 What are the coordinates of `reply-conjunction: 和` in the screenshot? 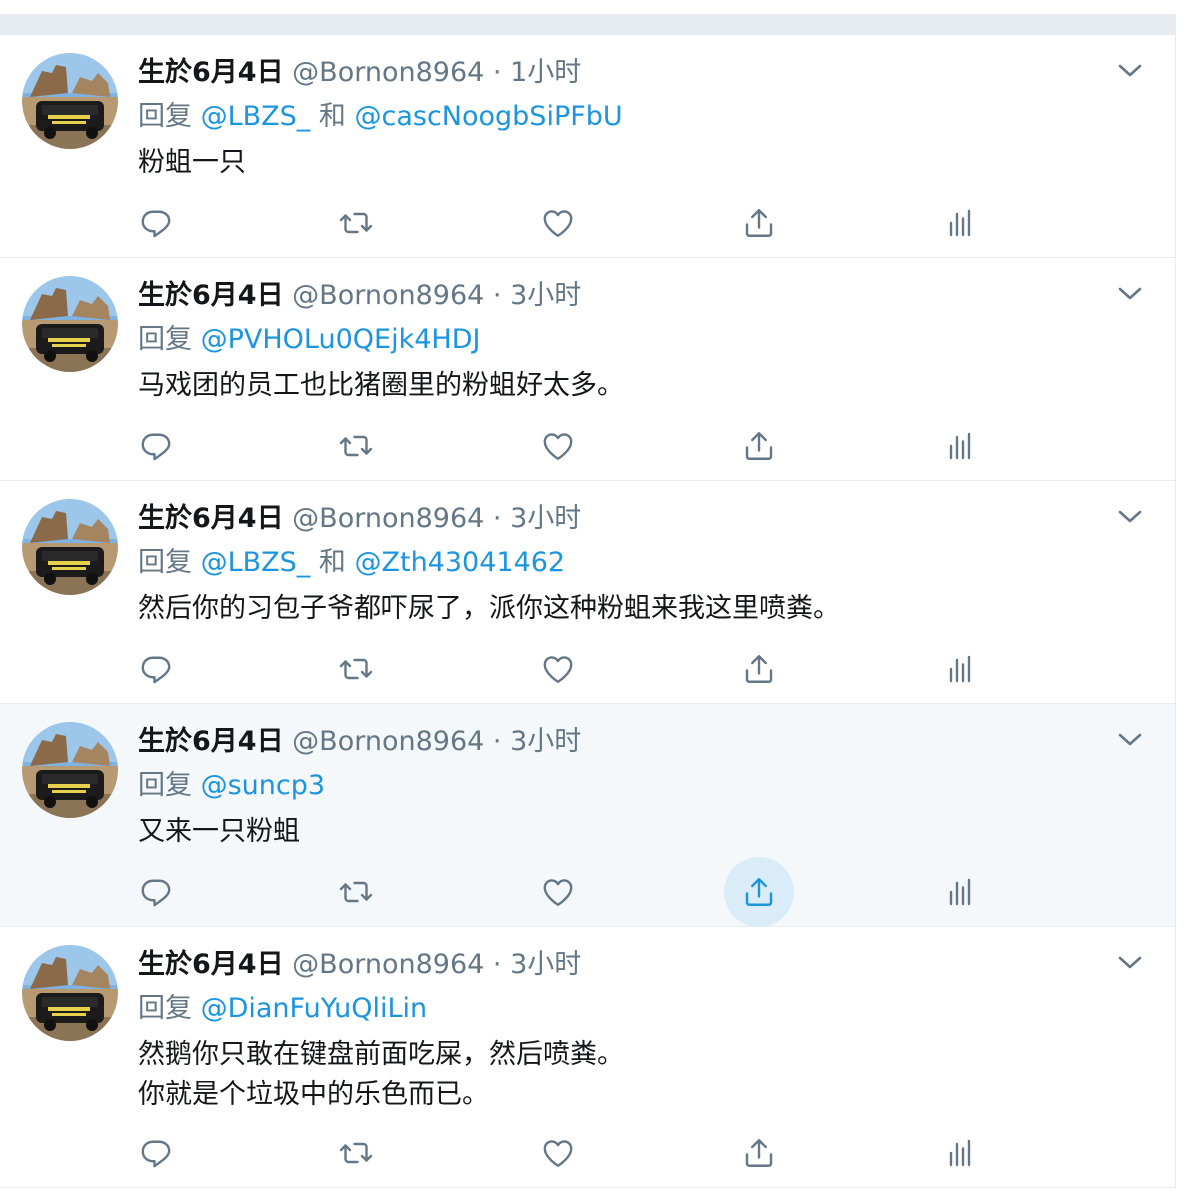 It's located at (332, 562).